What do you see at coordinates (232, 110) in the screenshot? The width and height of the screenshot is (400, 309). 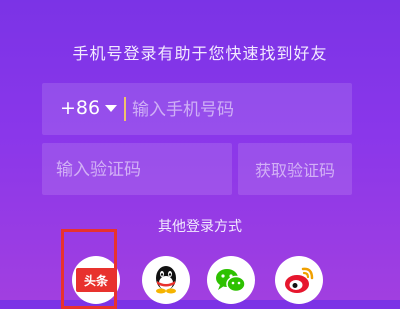 I see `phone-input` at bounding box center [232, 110].